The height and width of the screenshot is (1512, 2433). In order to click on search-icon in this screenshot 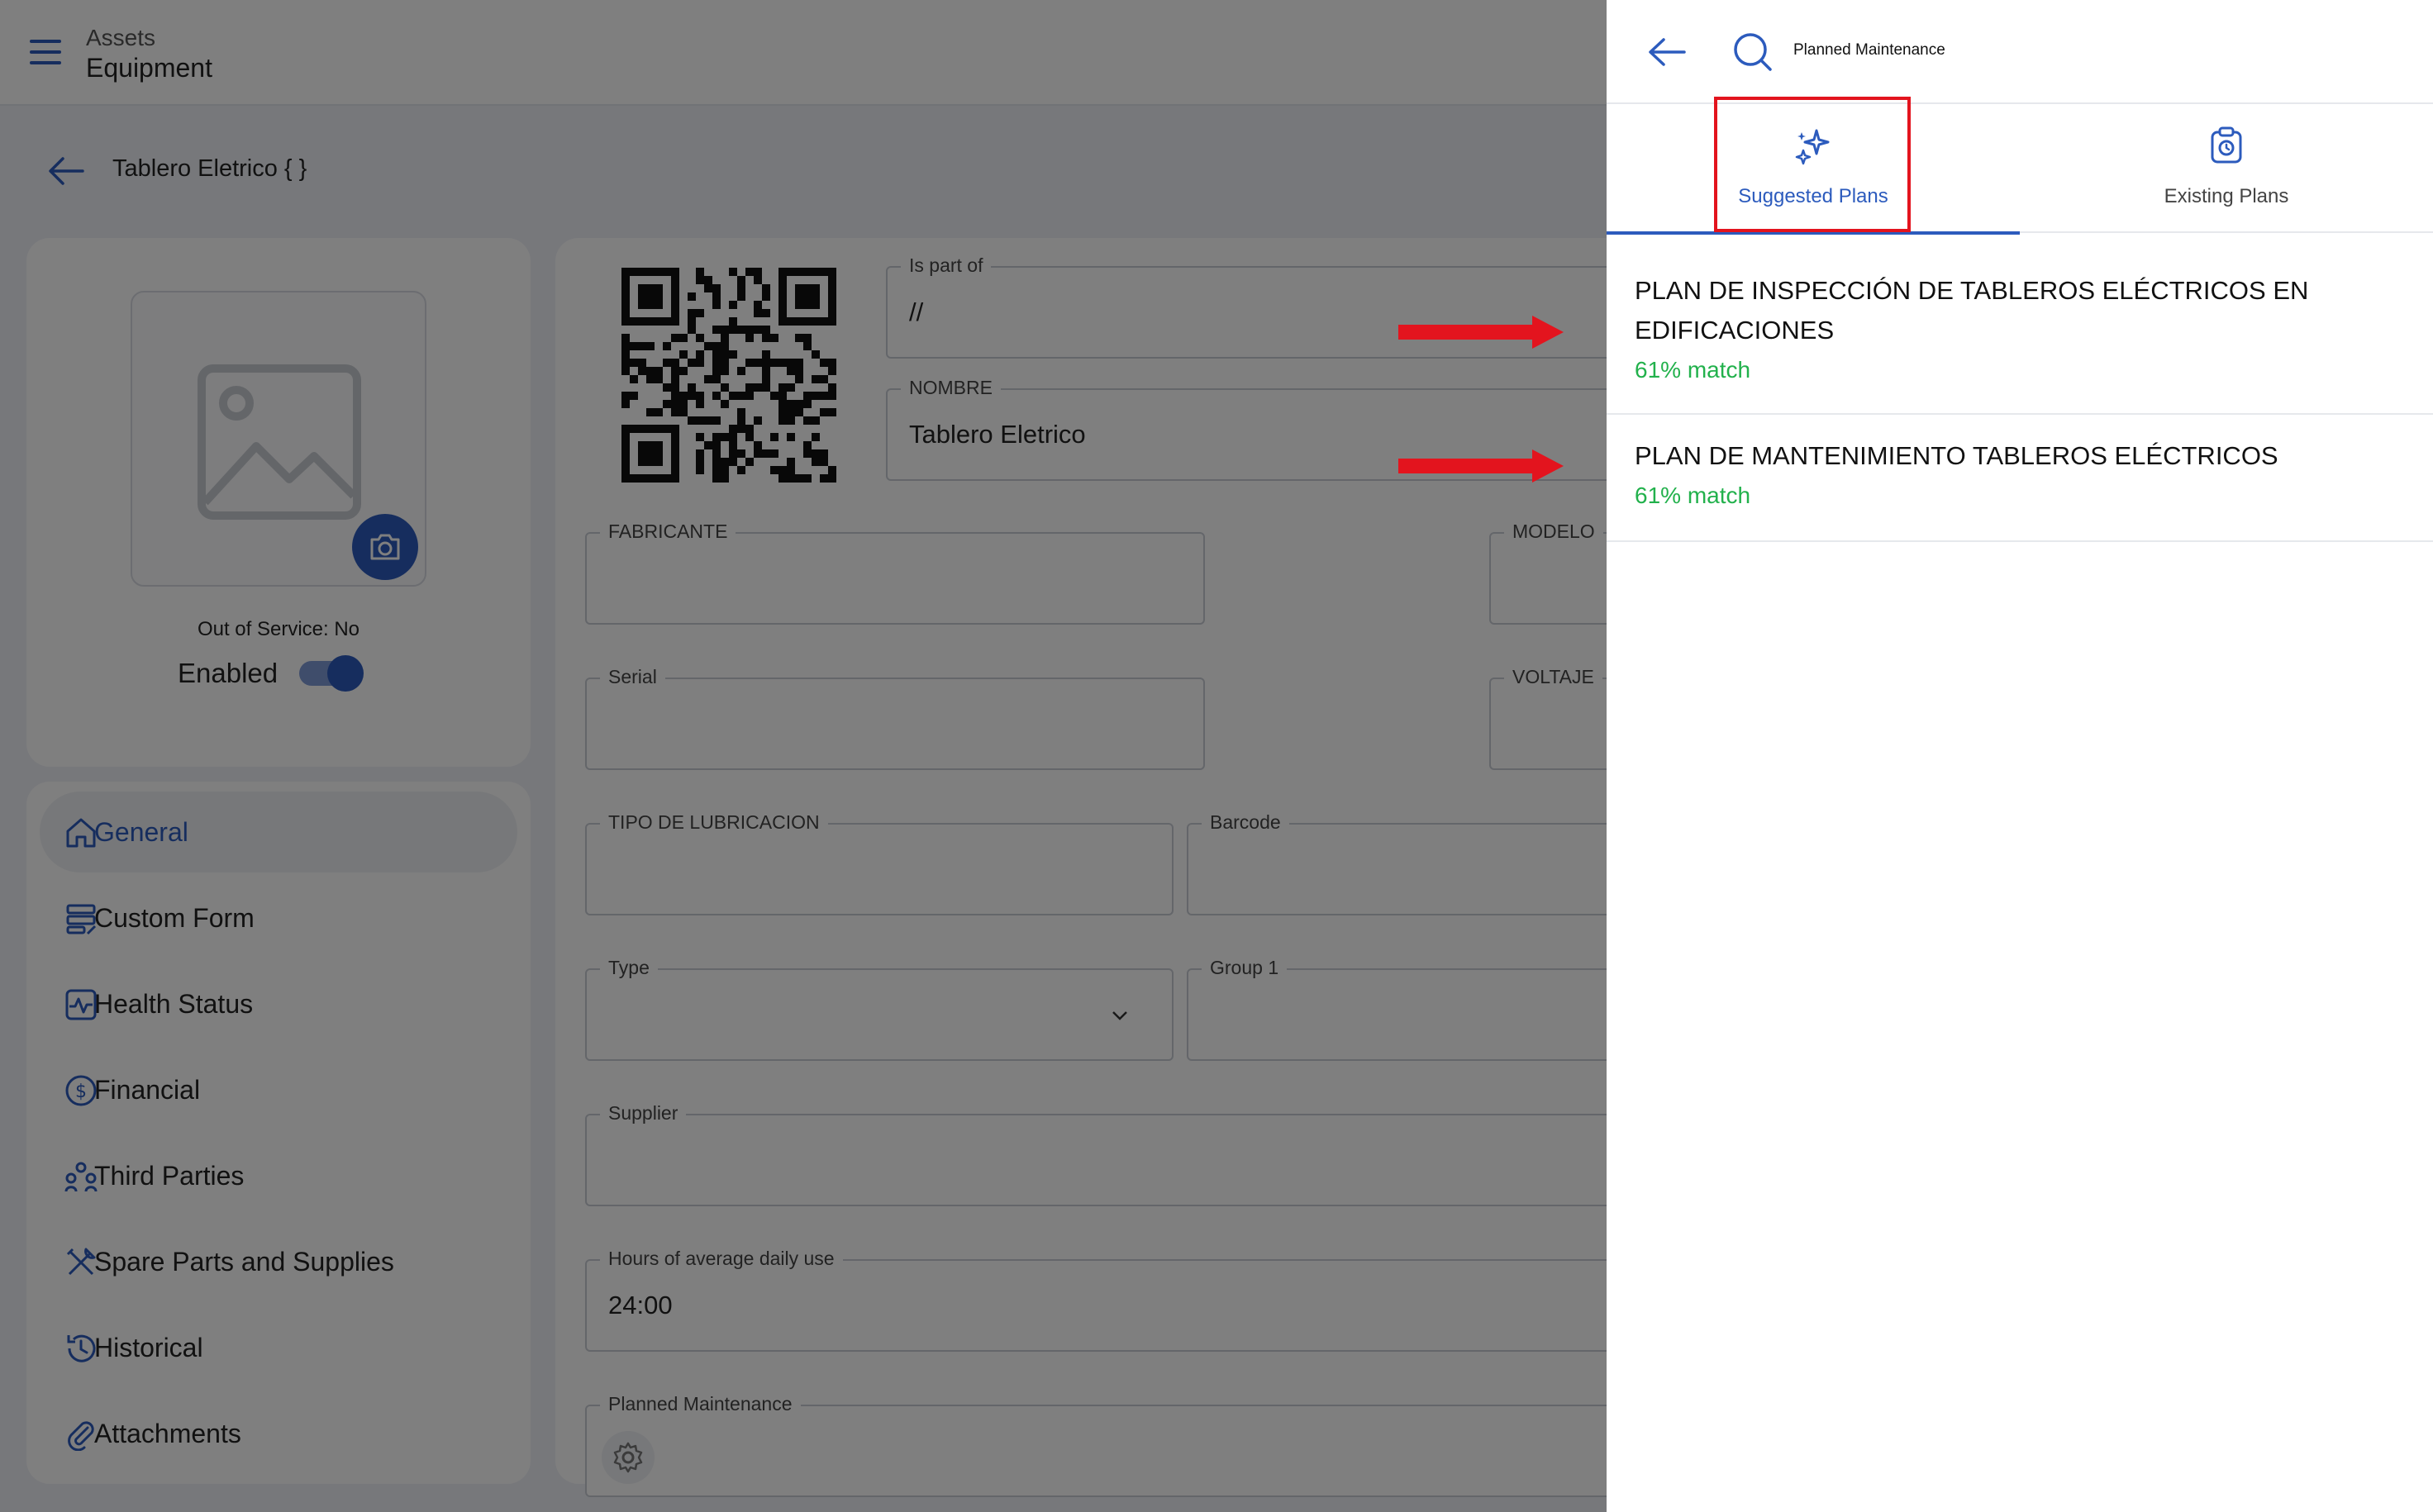, I will do `click(1753, 52)`.